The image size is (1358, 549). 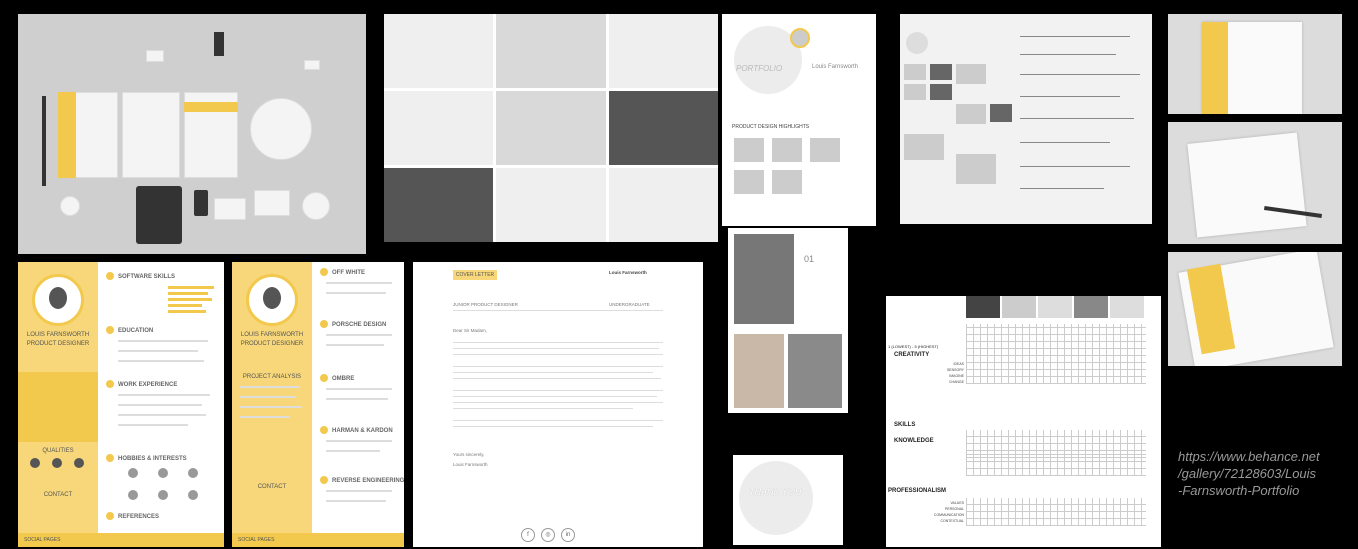 What do you see at coordinates (788, 500) in the screenshot?
I see `portfolio-back-page: THANK YOU` at bounding box center [788, 500].